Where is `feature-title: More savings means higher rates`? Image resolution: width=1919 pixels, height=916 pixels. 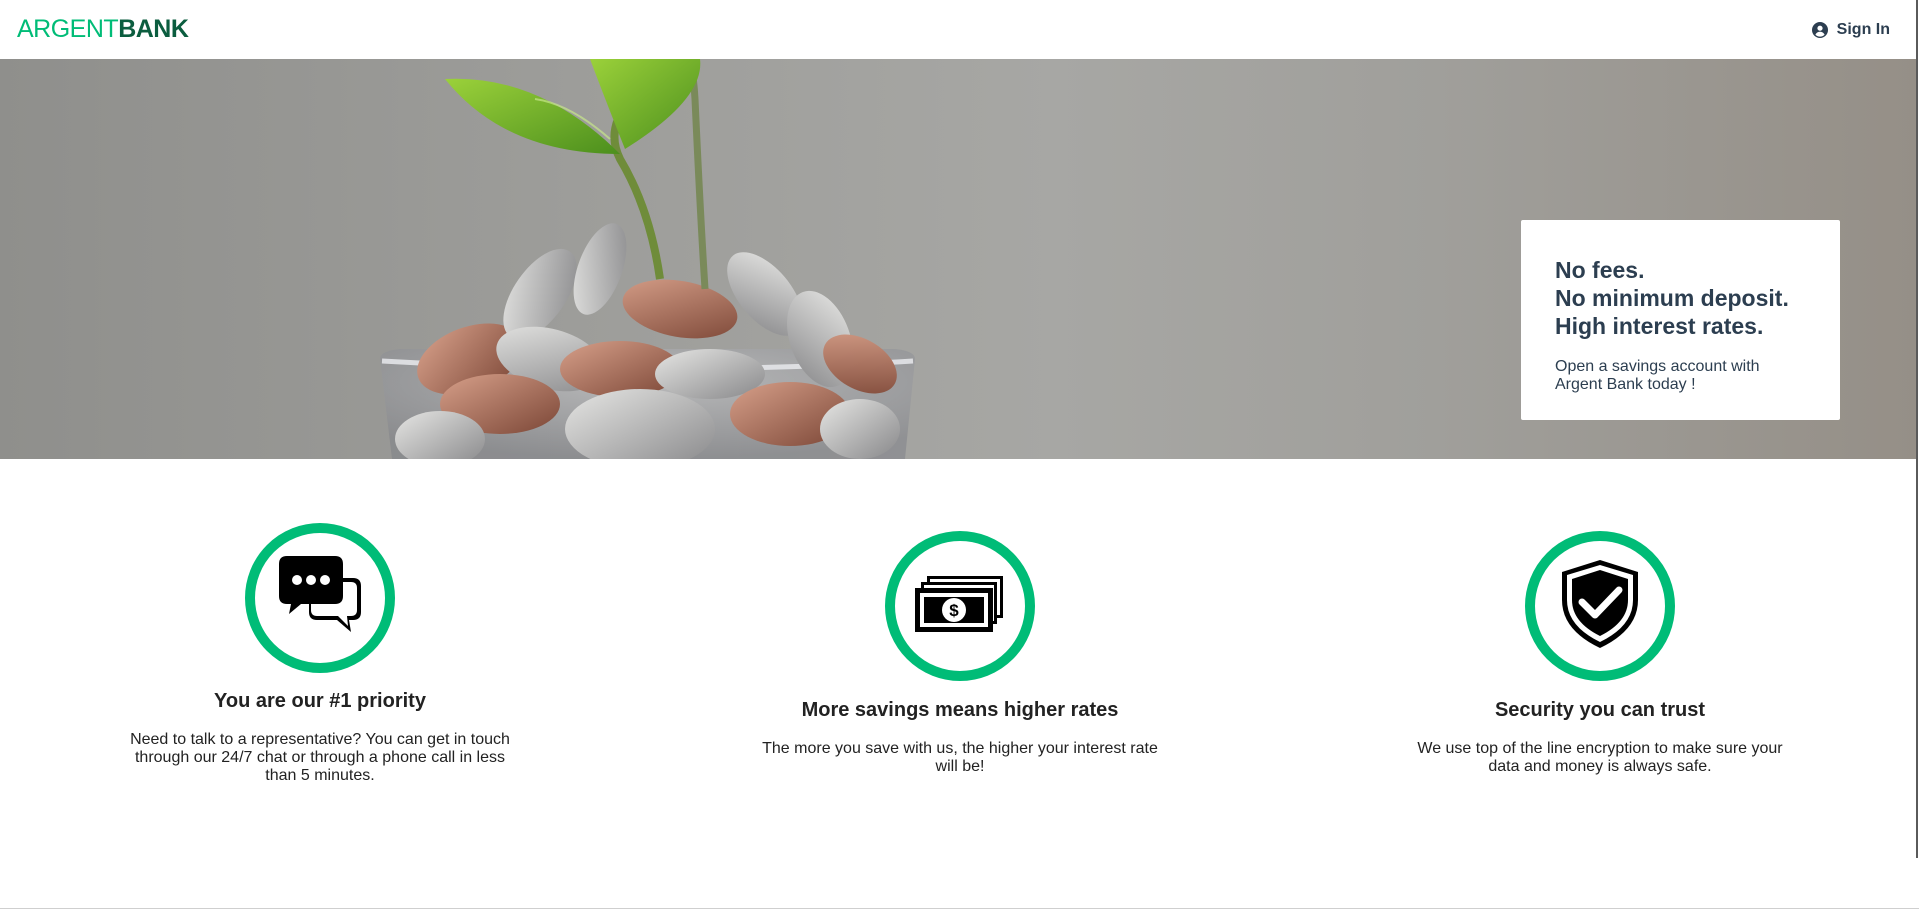
feature-title: More savings means higher rates is located at coordinates (960, 710).